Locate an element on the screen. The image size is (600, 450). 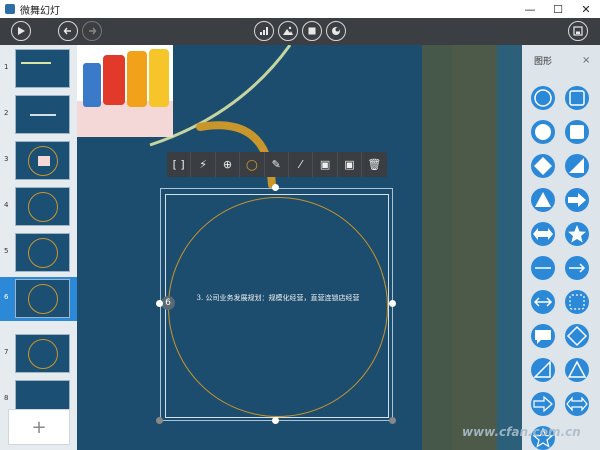
arrow-outline-shape is located at coordinates (543, 404).